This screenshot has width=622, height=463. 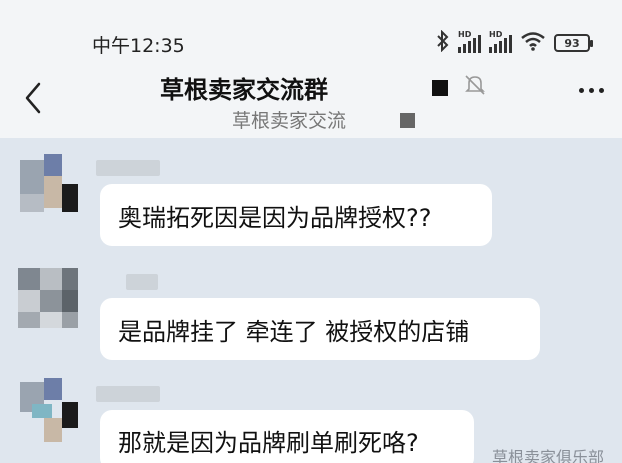 I want to click on more-dots-icon, so click(x=581, y=90).